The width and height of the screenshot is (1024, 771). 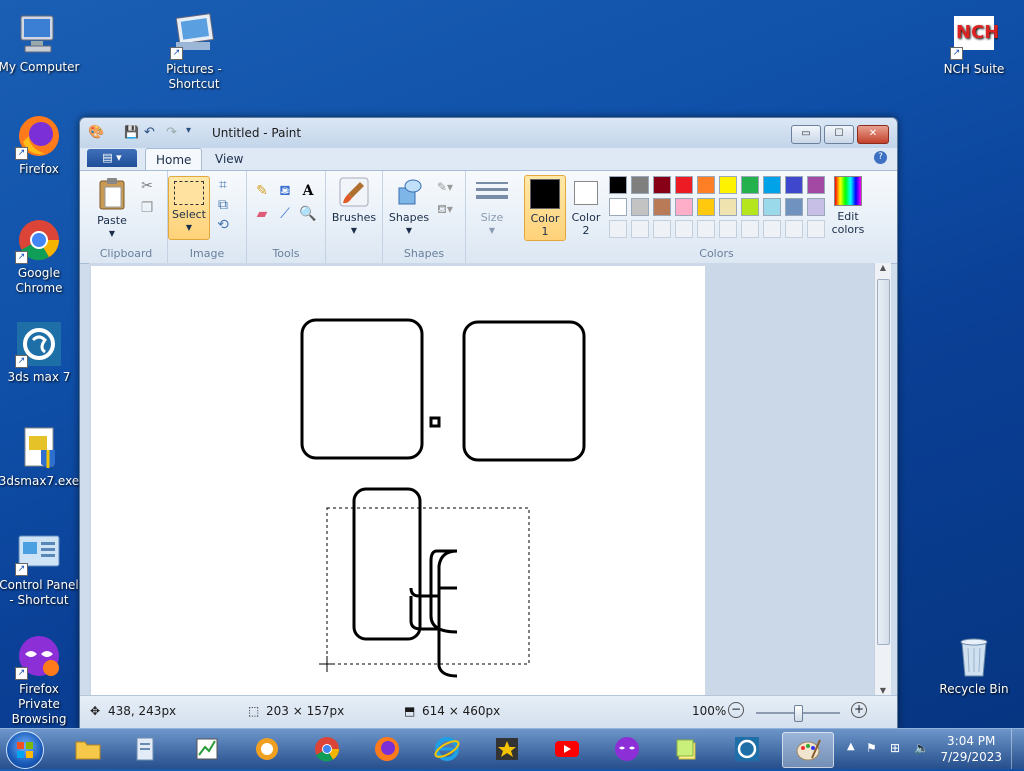 What do you see at coordinates (40, 42) in the screenshot?
I see `desktop-icon-my-computer: My Computer` at bounding box center [40, 42].